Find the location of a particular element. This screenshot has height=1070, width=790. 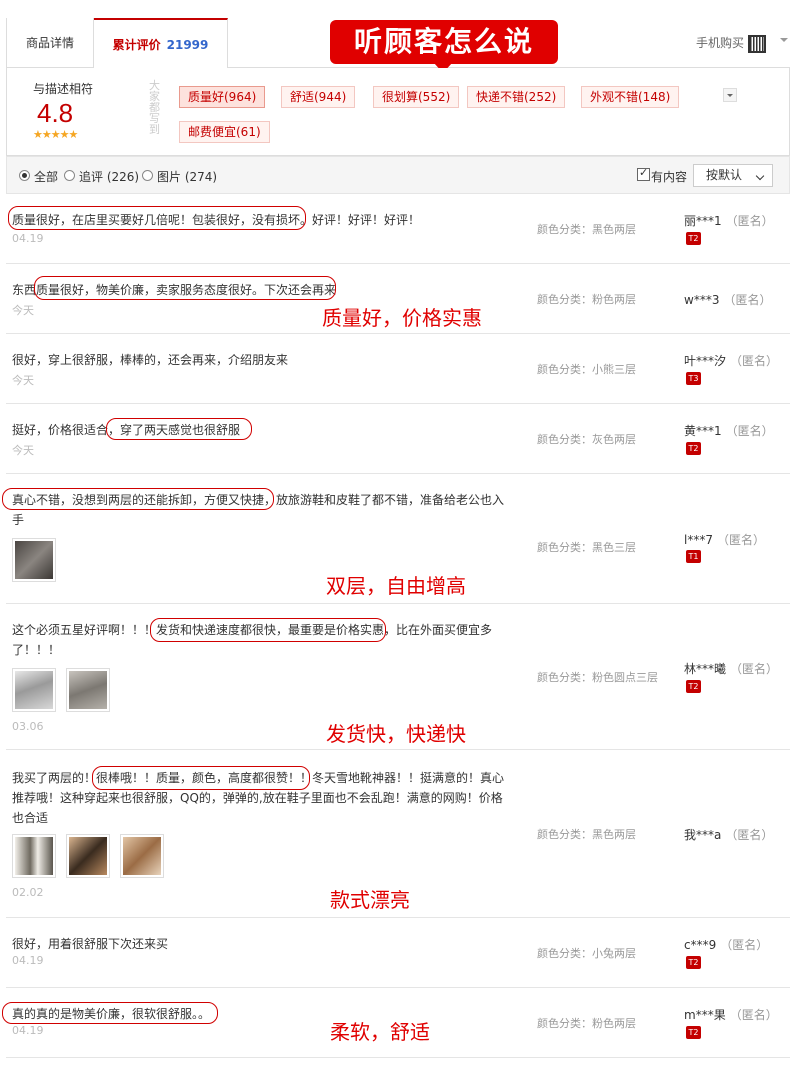

review-date: 02.02 is located at coordinates (28, 892).